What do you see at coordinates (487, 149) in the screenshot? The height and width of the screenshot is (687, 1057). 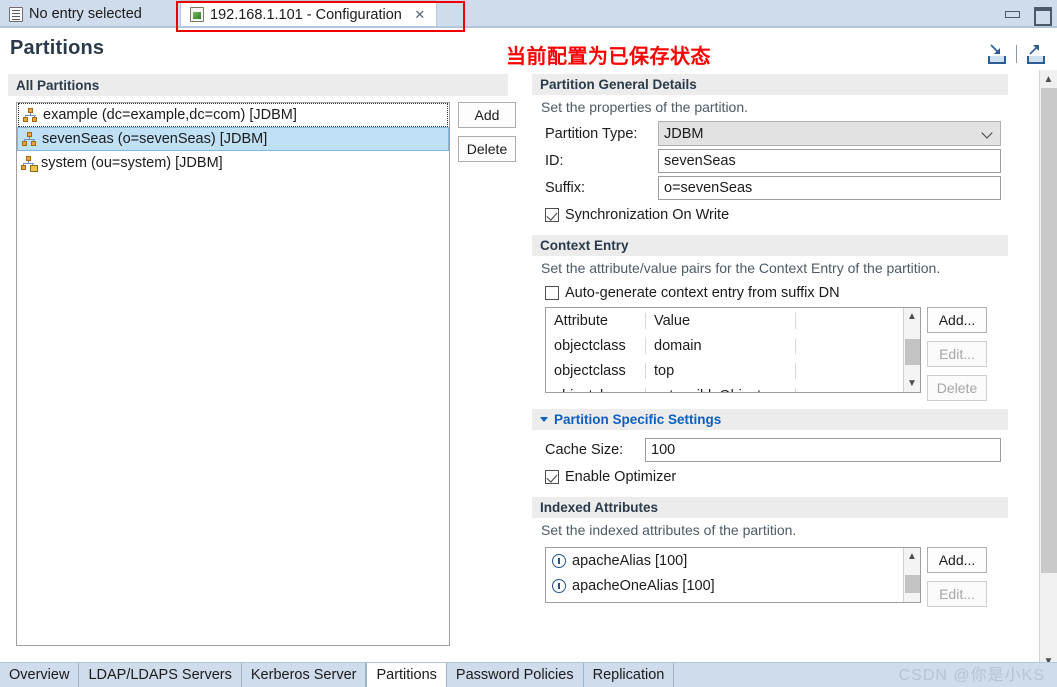 I see `delete-partition-button: Delete` at bounding box center [487, 149].